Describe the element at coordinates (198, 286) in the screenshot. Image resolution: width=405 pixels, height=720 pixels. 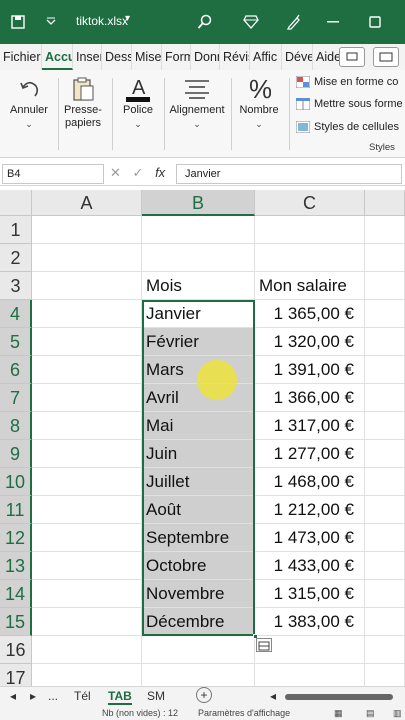
I see `cell-b: Mois` at that location.